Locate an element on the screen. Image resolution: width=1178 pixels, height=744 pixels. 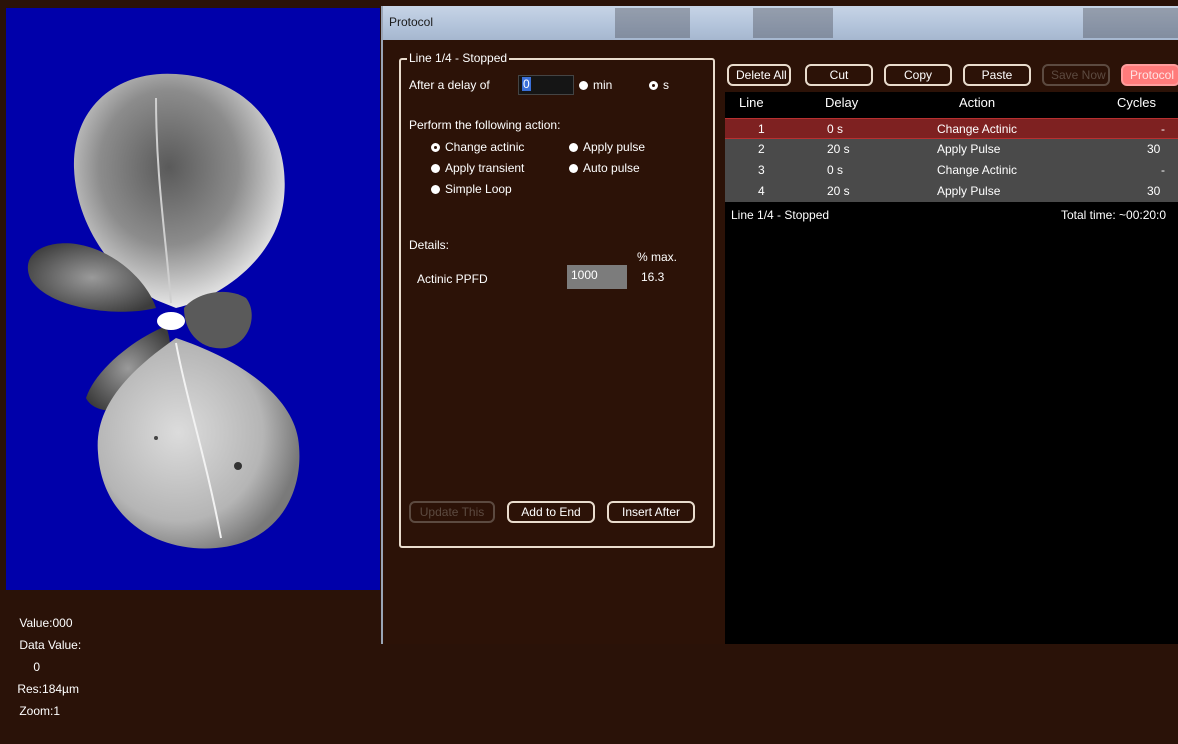
plant-leaf-image is located at coordinates (163, 311).